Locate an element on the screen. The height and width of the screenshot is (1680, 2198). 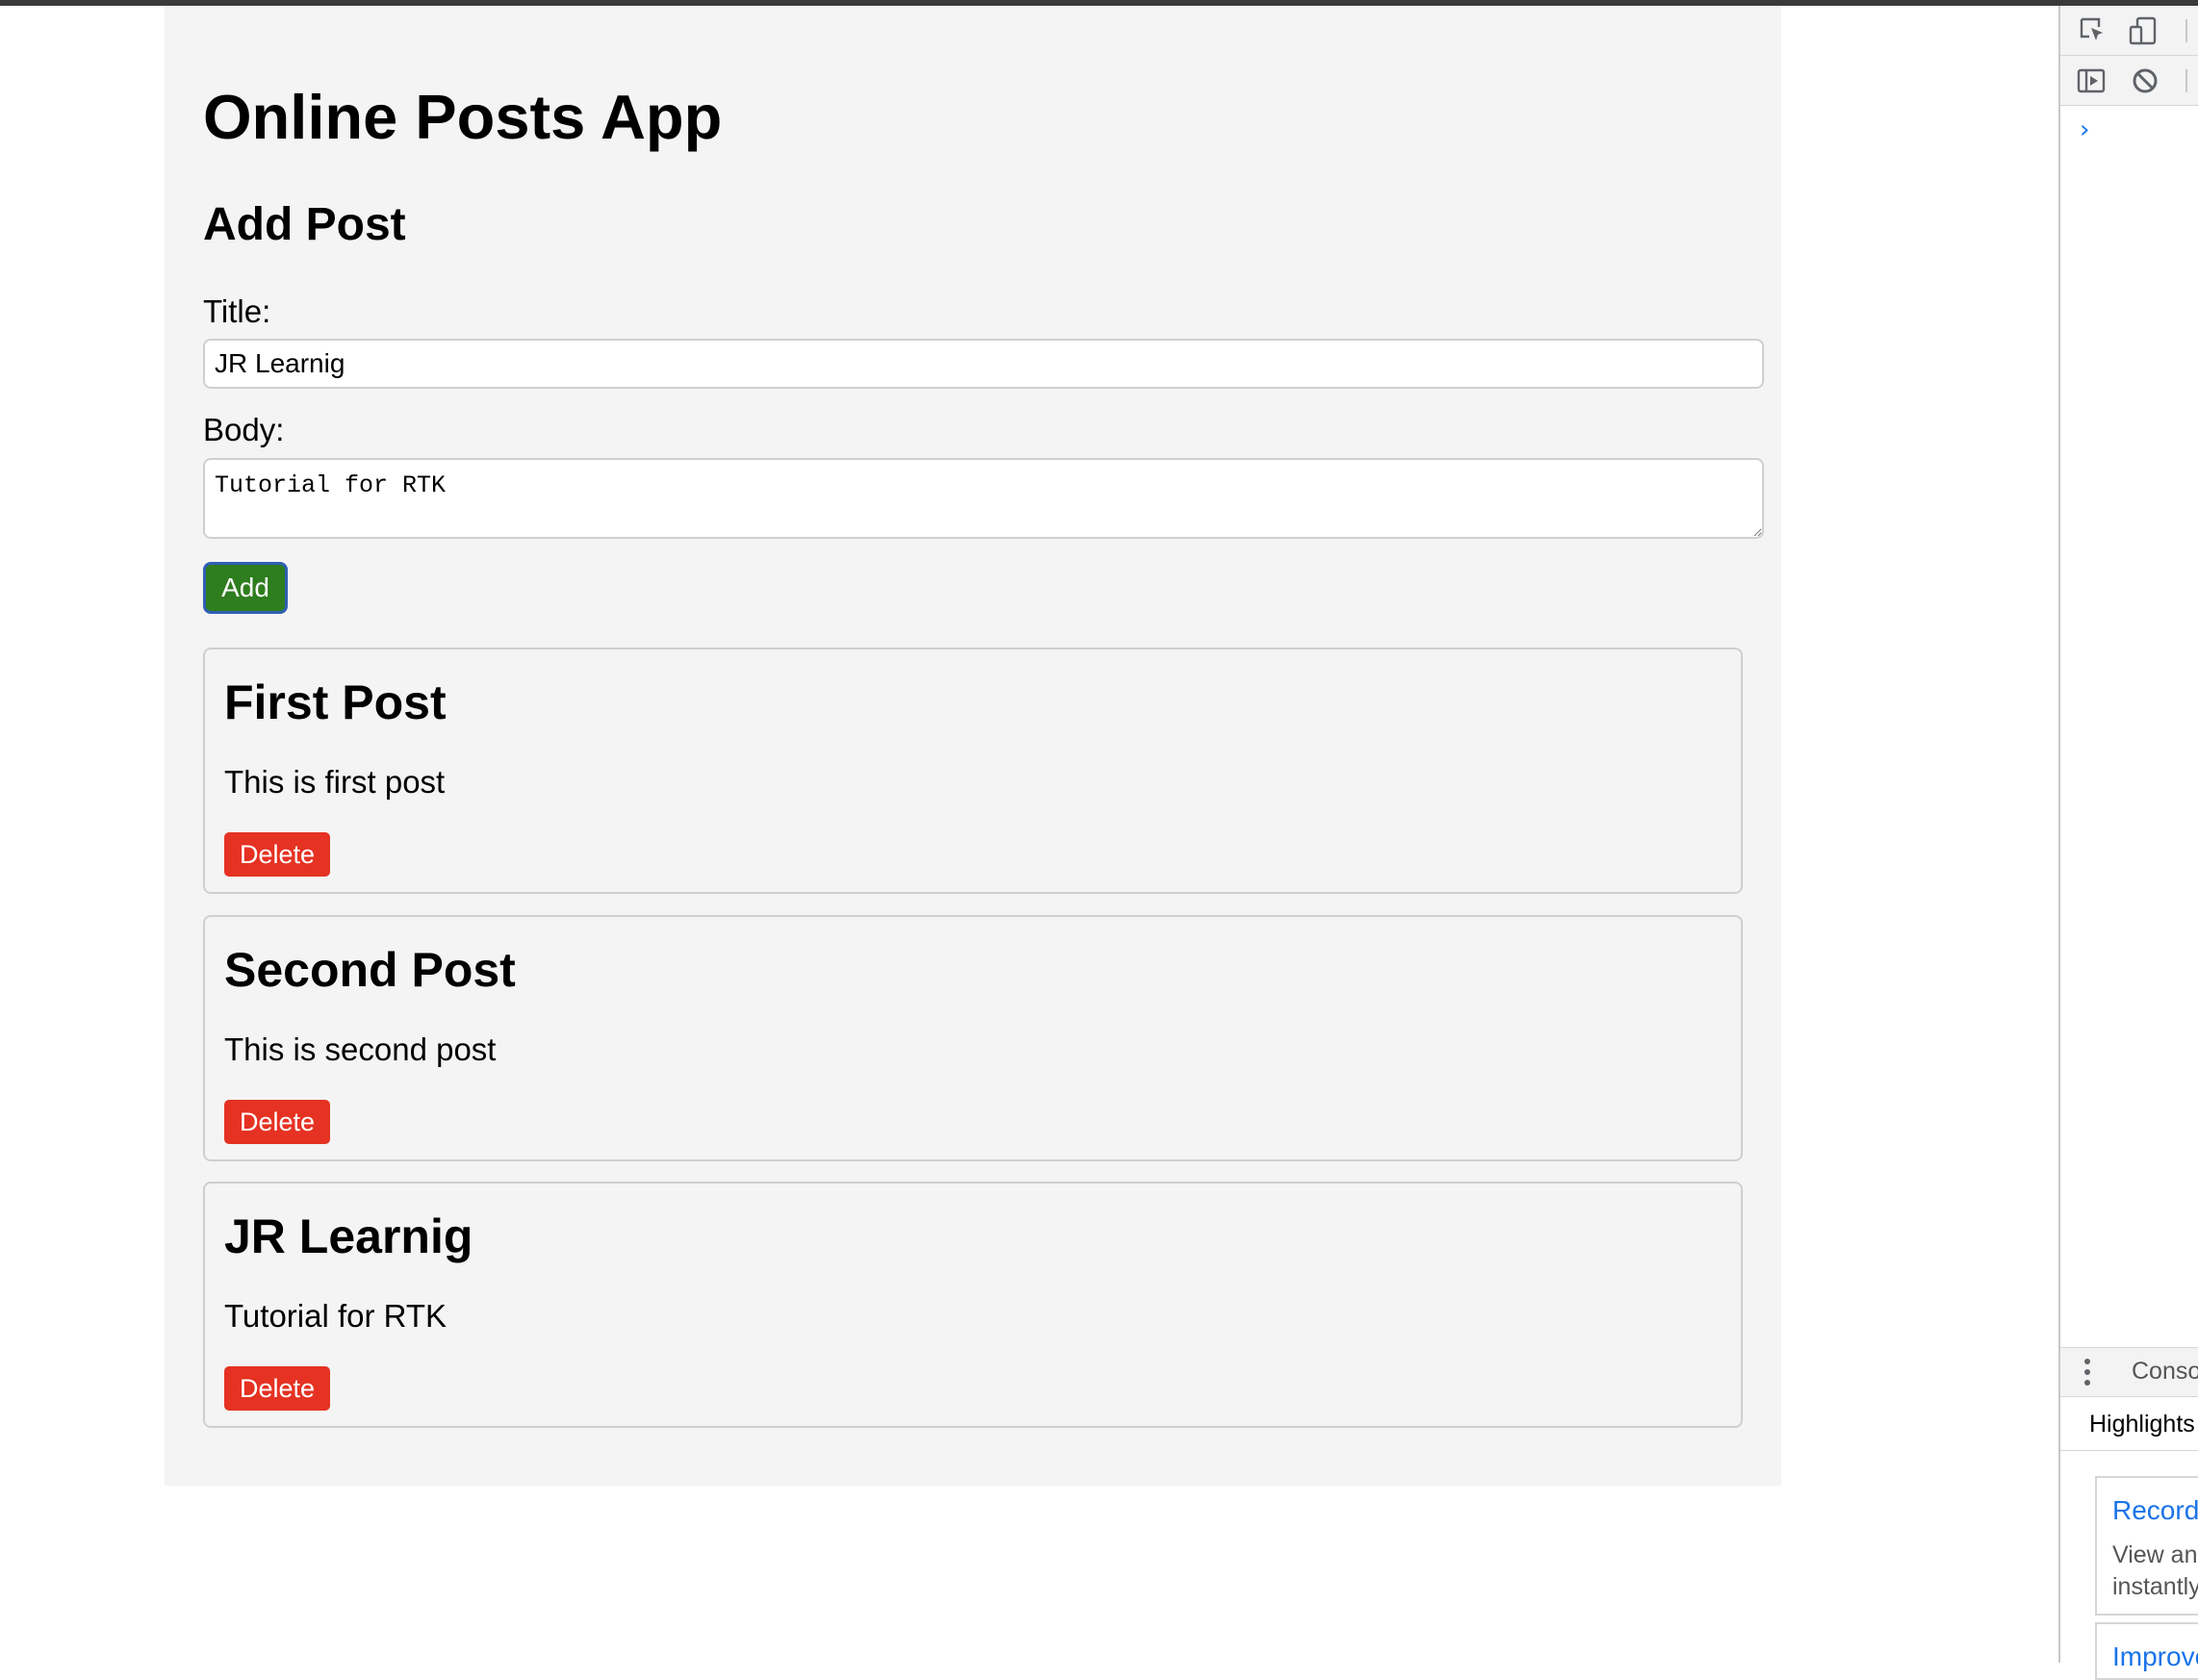
devtools-main-toolbar is located at coordinates (2129, 31).